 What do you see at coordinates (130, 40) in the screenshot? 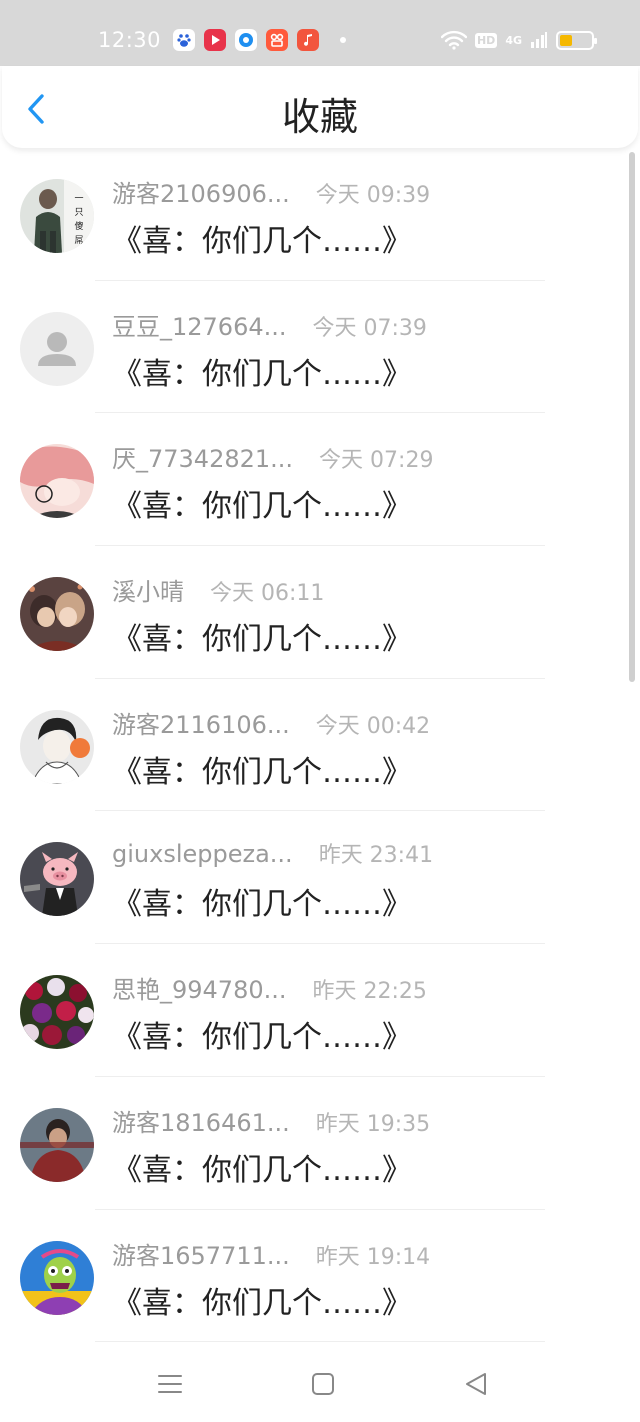
I see `status-time: 12:30` at bounding box center [130, 40].